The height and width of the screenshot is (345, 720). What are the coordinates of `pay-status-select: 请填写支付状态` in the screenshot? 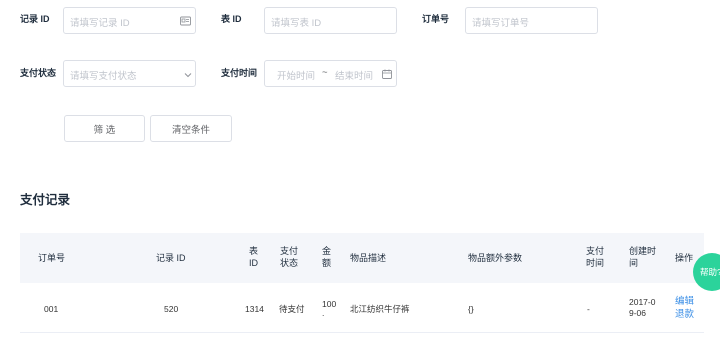 It's located at (129, 73).